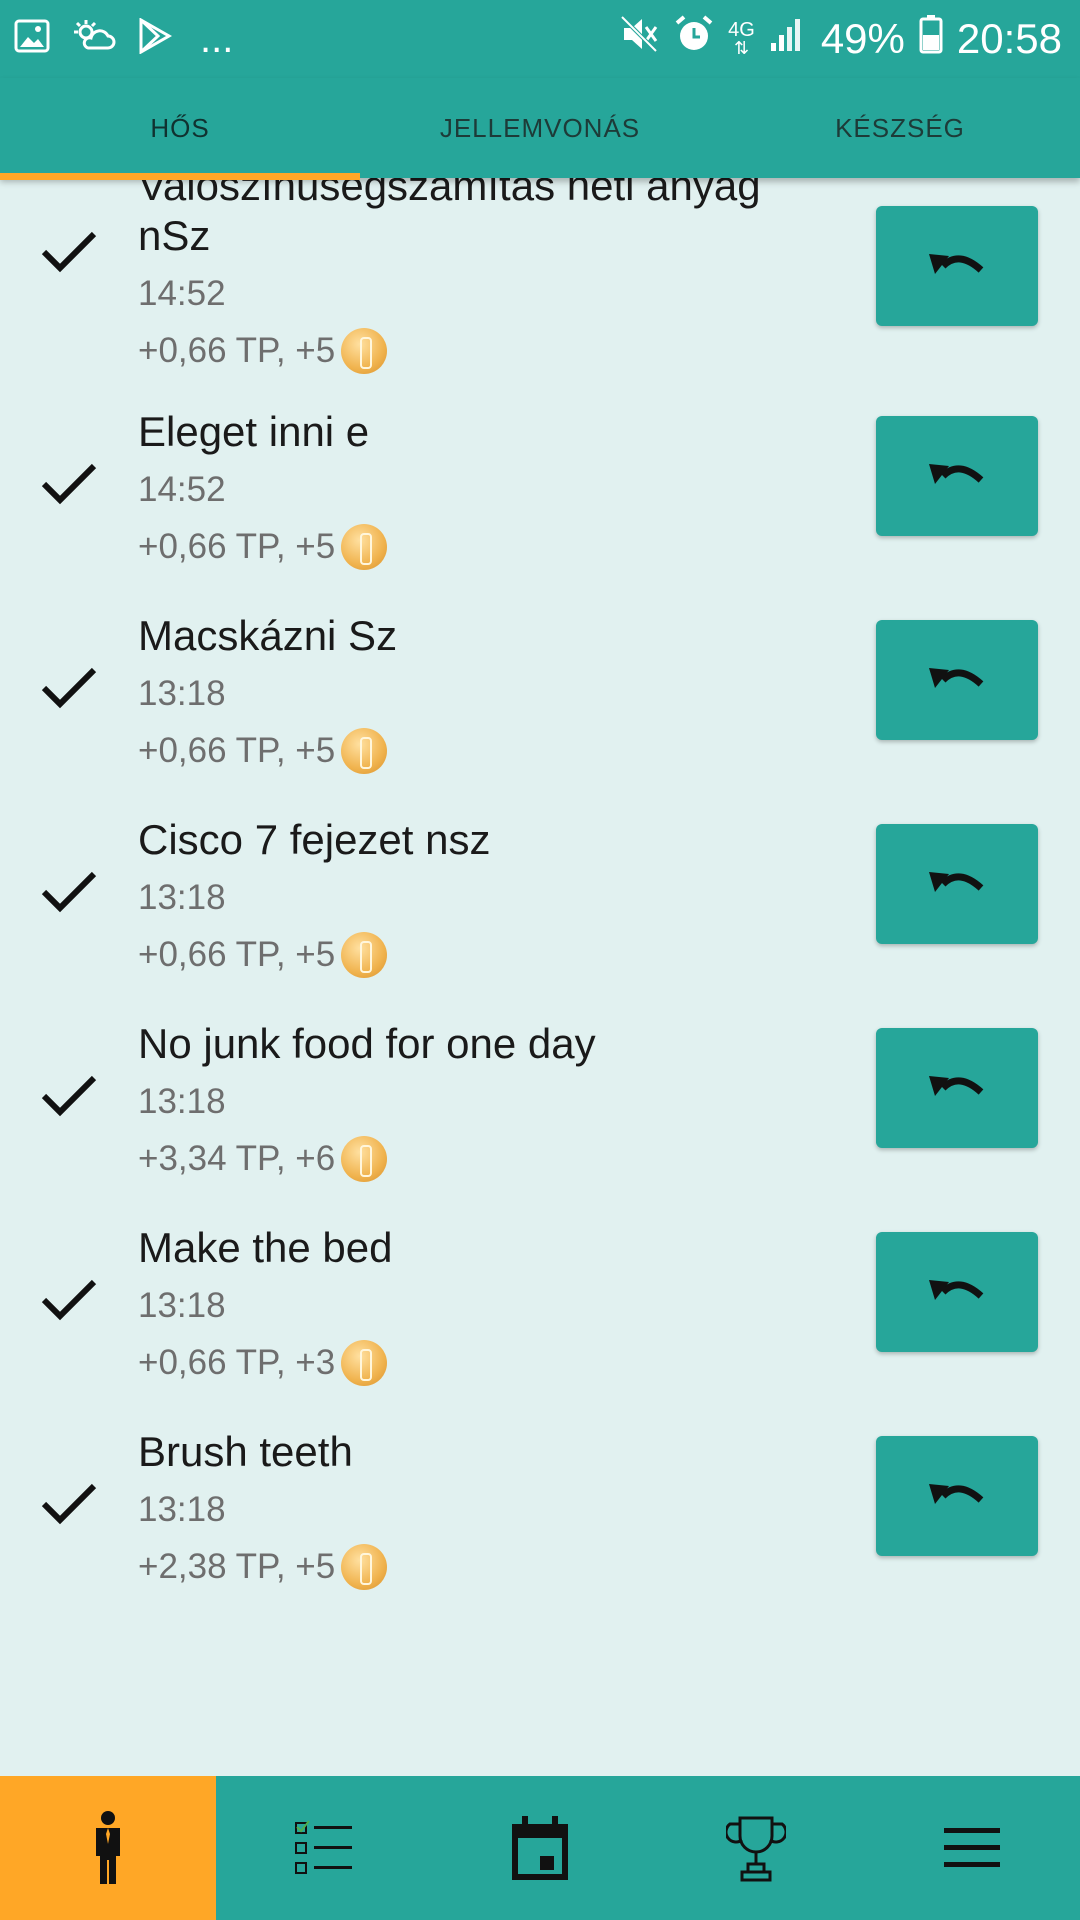 The height and width of the screenshot is (1920, 1080). I want to click on list-item: Eleget inni e 14:52 +0,66 TP, +5, so click(540, 510).